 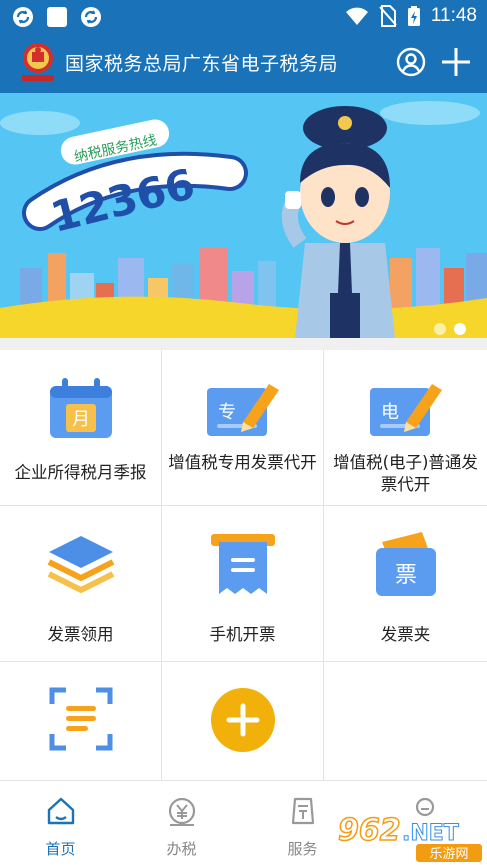 I want to click on service-icon, so click(x=302, y=811).